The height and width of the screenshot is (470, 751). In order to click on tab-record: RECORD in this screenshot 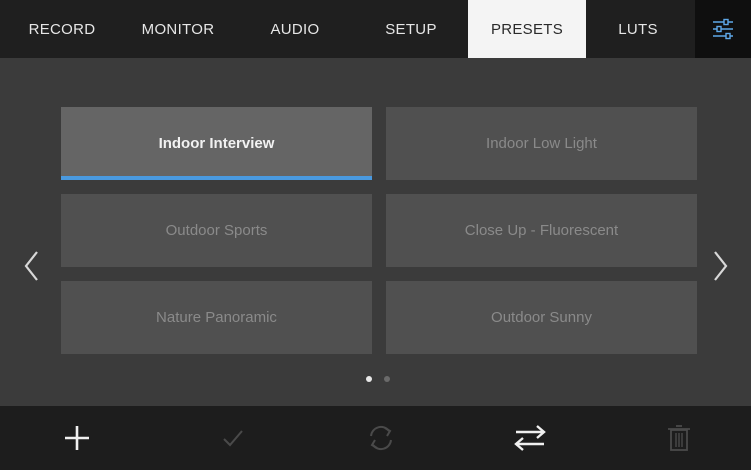, I will do `click(62, 29)`.